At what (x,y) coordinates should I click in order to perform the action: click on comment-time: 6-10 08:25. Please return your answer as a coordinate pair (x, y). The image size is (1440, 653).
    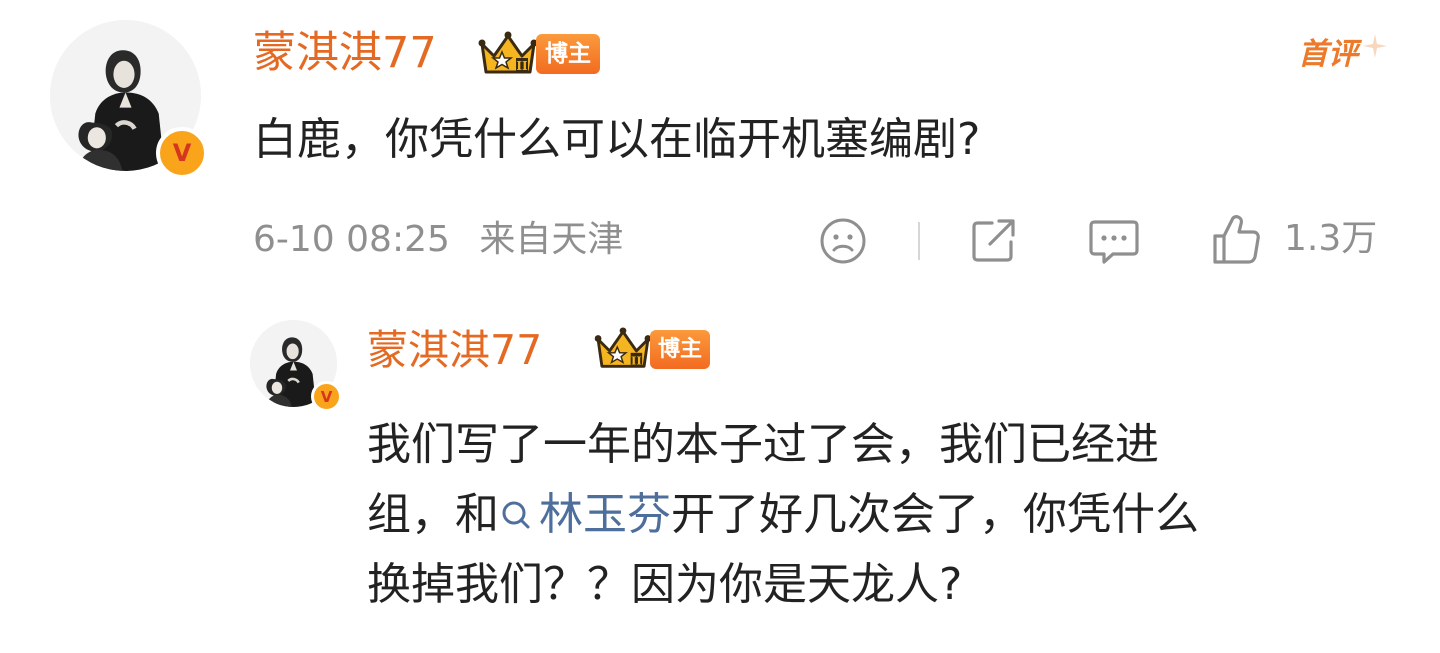
    Looking at the image, I should click on (351, 239).